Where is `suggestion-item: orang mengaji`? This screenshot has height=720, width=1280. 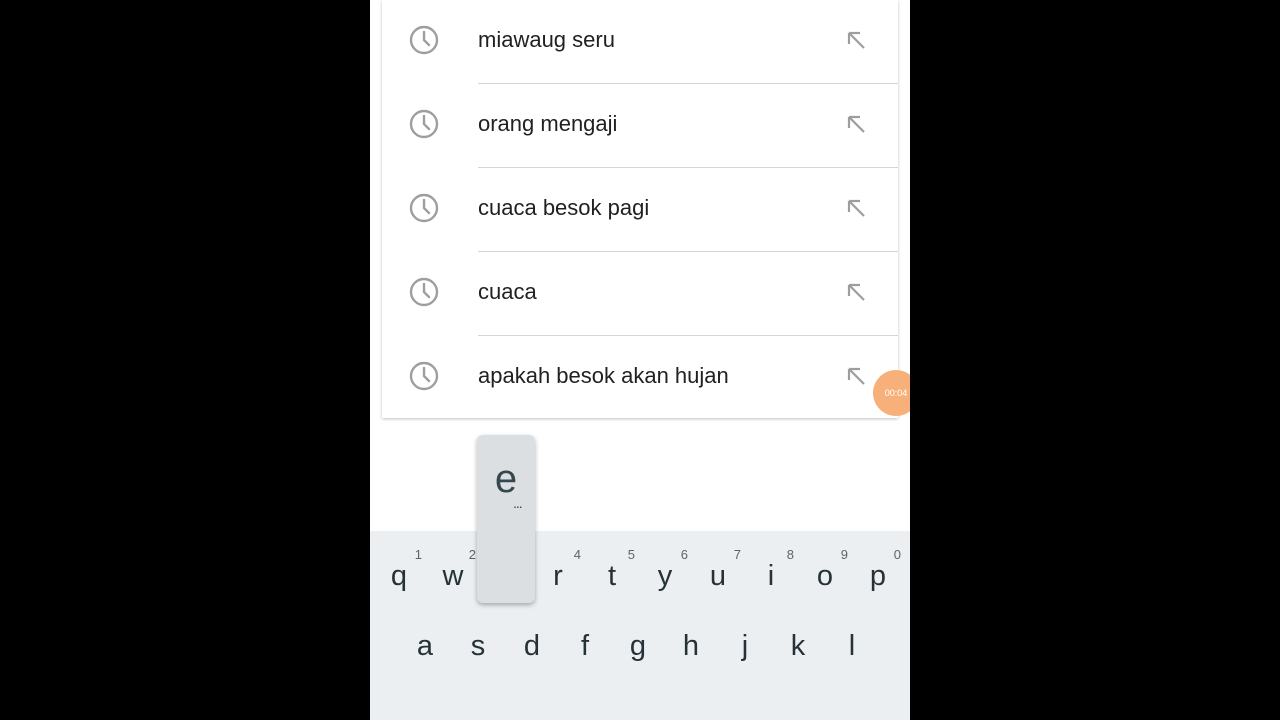
suggestion-item: orang mengaji is located at coordinates (640, 126).